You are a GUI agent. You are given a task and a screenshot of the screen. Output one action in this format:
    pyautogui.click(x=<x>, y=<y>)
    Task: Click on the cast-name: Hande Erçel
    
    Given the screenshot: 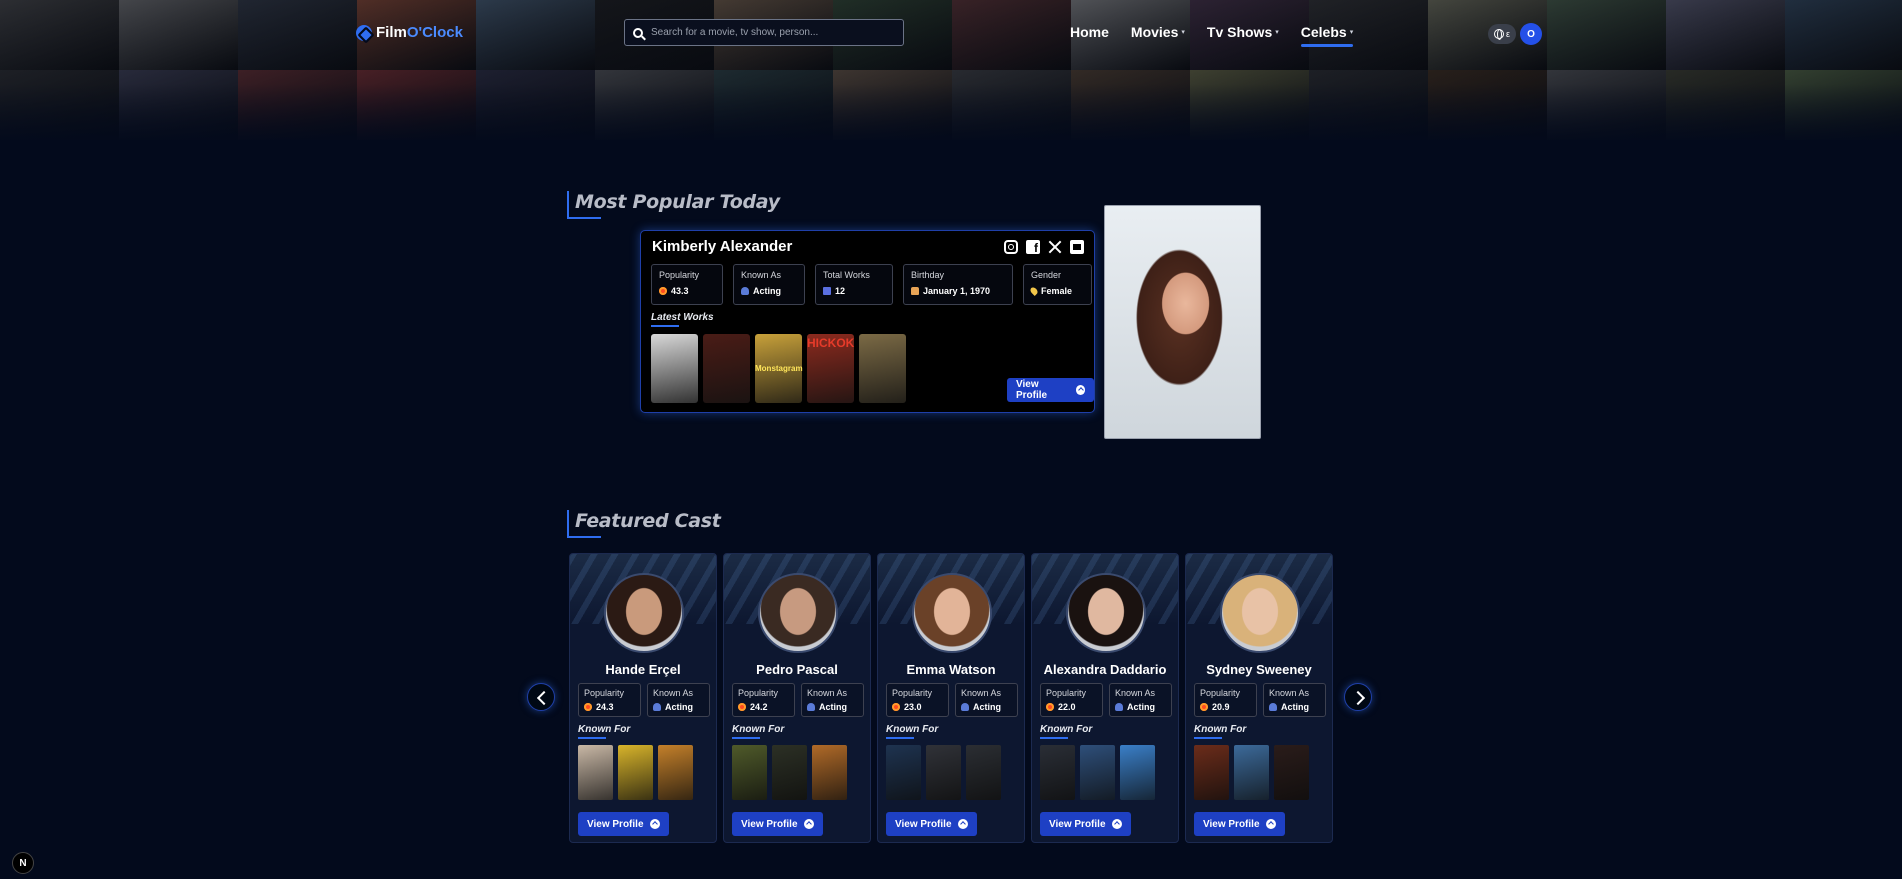 What is the action you would take?
    pyautogui.click(x=643, y=669)
    